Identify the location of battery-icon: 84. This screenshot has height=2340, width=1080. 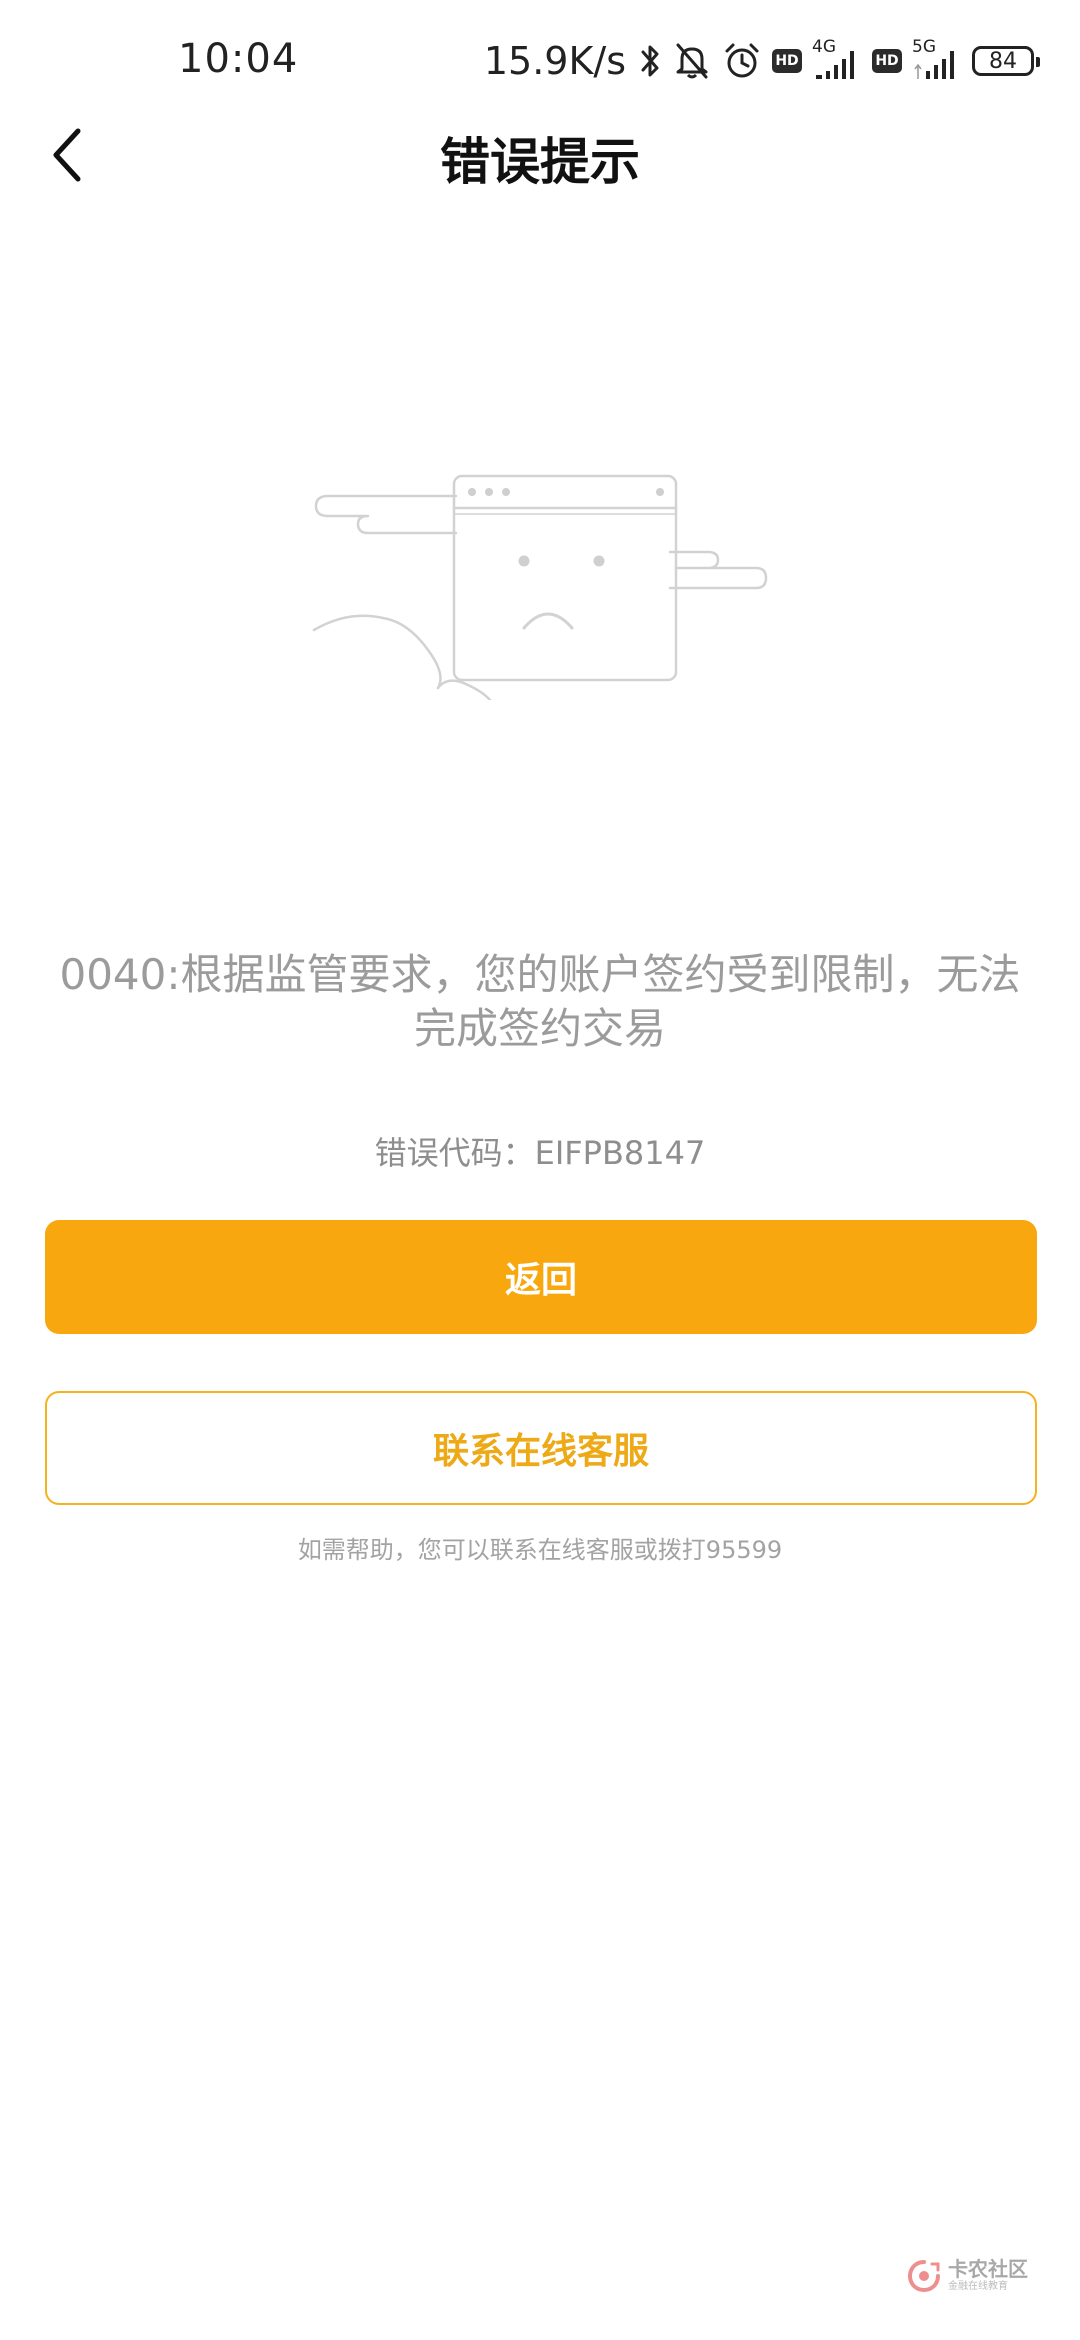
(1006, 61).